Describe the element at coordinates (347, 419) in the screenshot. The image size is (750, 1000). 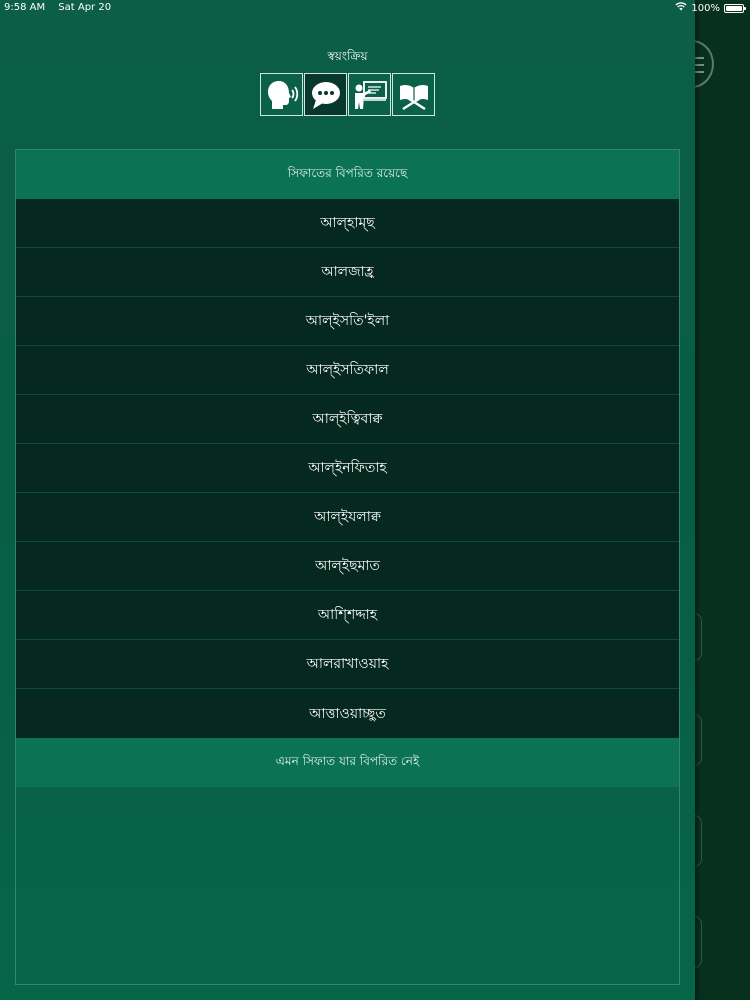
I see `list-item: আল্ইত্বিবাক্ব` at that location.